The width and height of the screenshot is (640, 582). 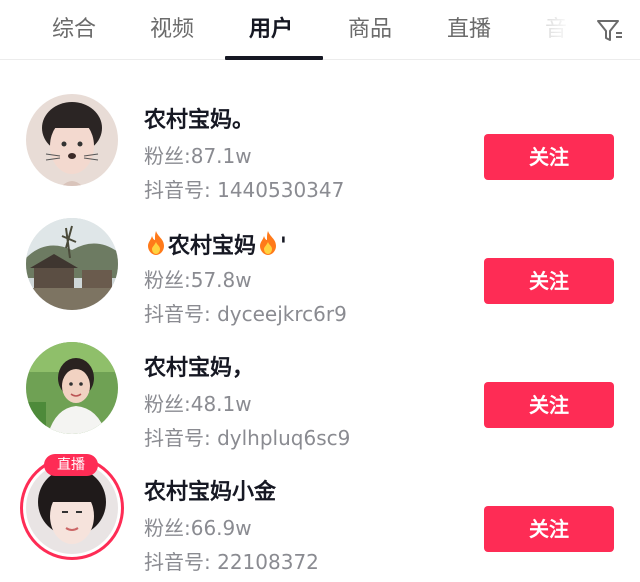 What do you see at coordinates (199, 368) in the screenshot?
I see `user-name: 农村宝妈，` at bounding box center [199, 368].